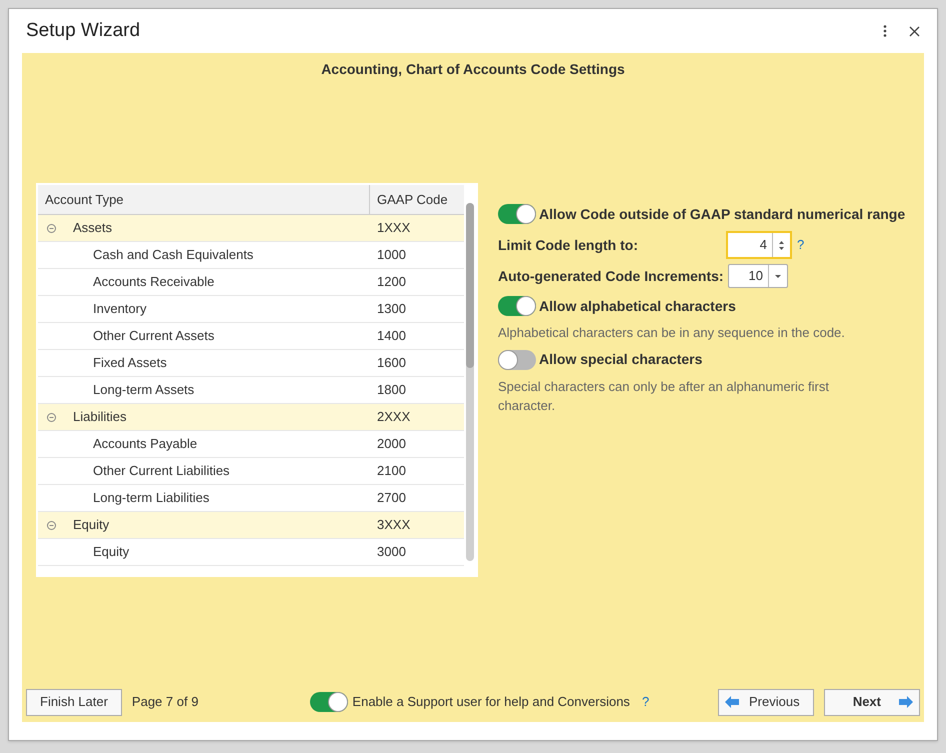  I want to click on setting-label: Limit Code length to:, so click(568, 245).